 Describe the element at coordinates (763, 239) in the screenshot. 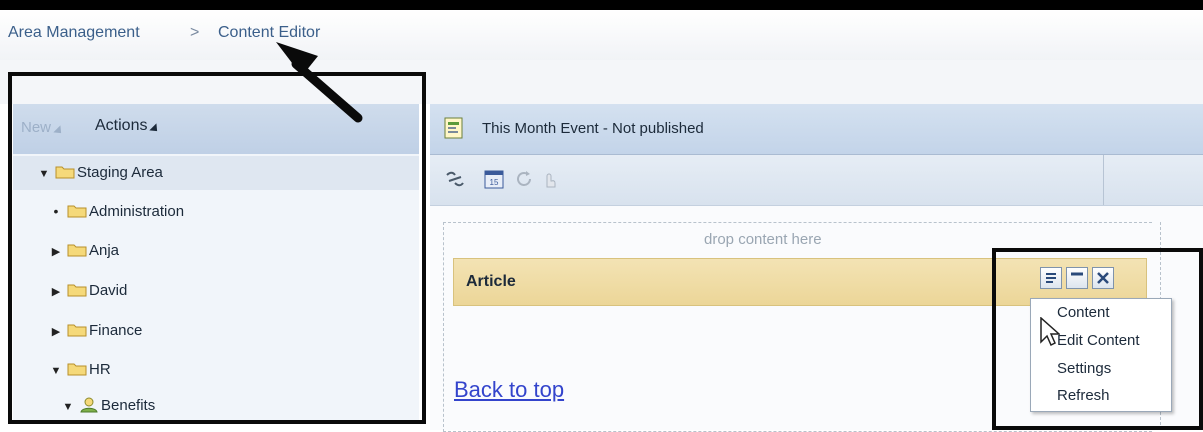

I see `drop-content-text: drop content here` at that location.